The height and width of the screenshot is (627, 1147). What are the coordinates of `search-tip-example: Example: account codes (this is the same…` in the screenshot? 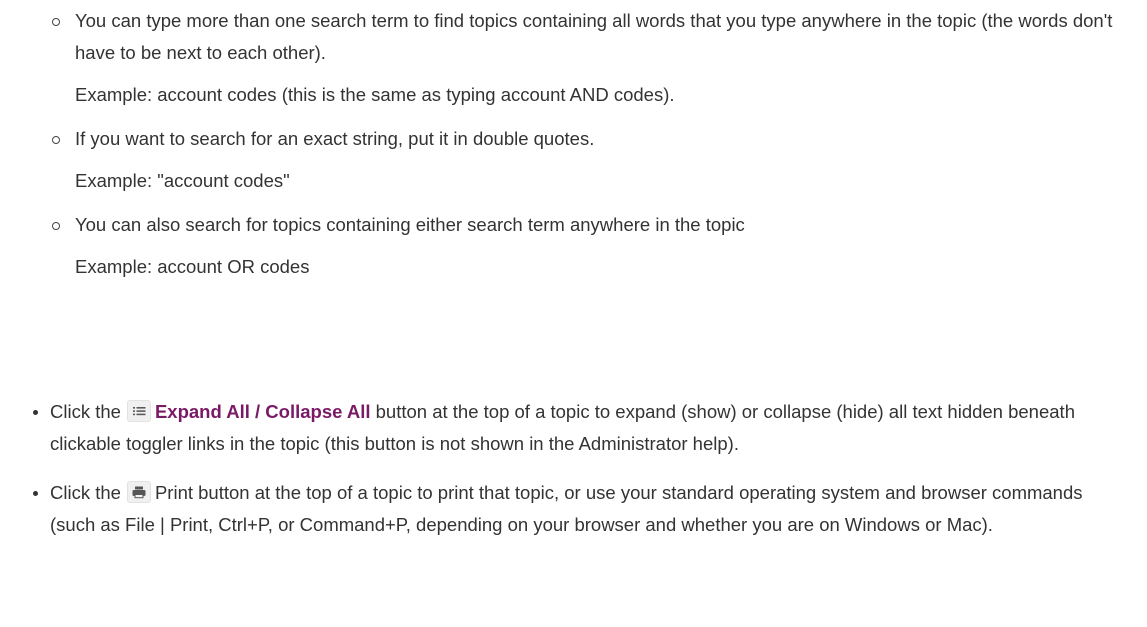 It's located at (375, 94).